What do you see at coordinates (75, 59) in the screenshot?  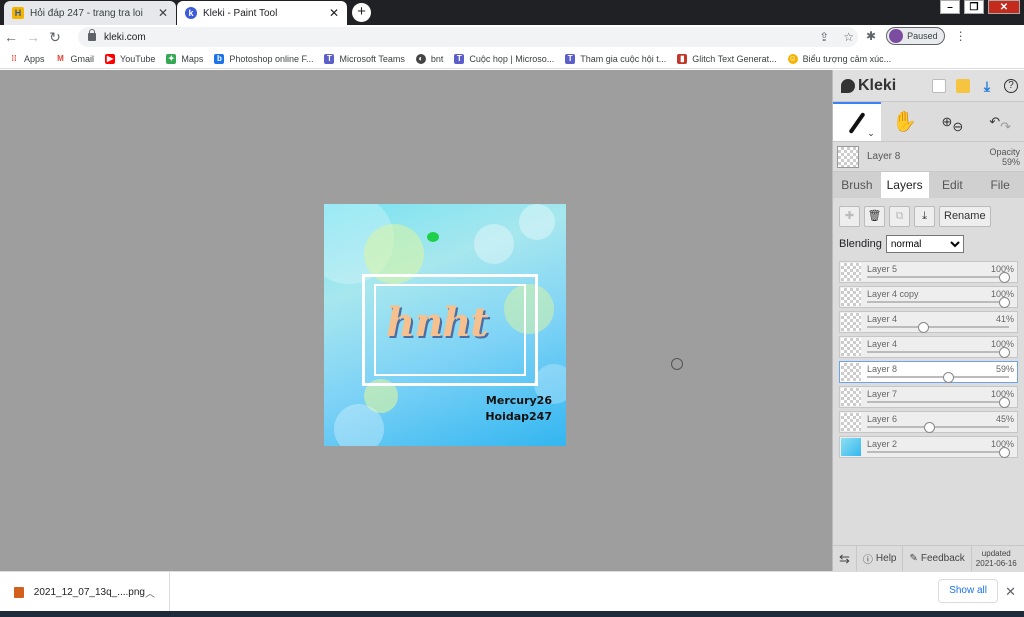 I see `bookmark-gmail: M Gmail` at bounding box center [75, 59].